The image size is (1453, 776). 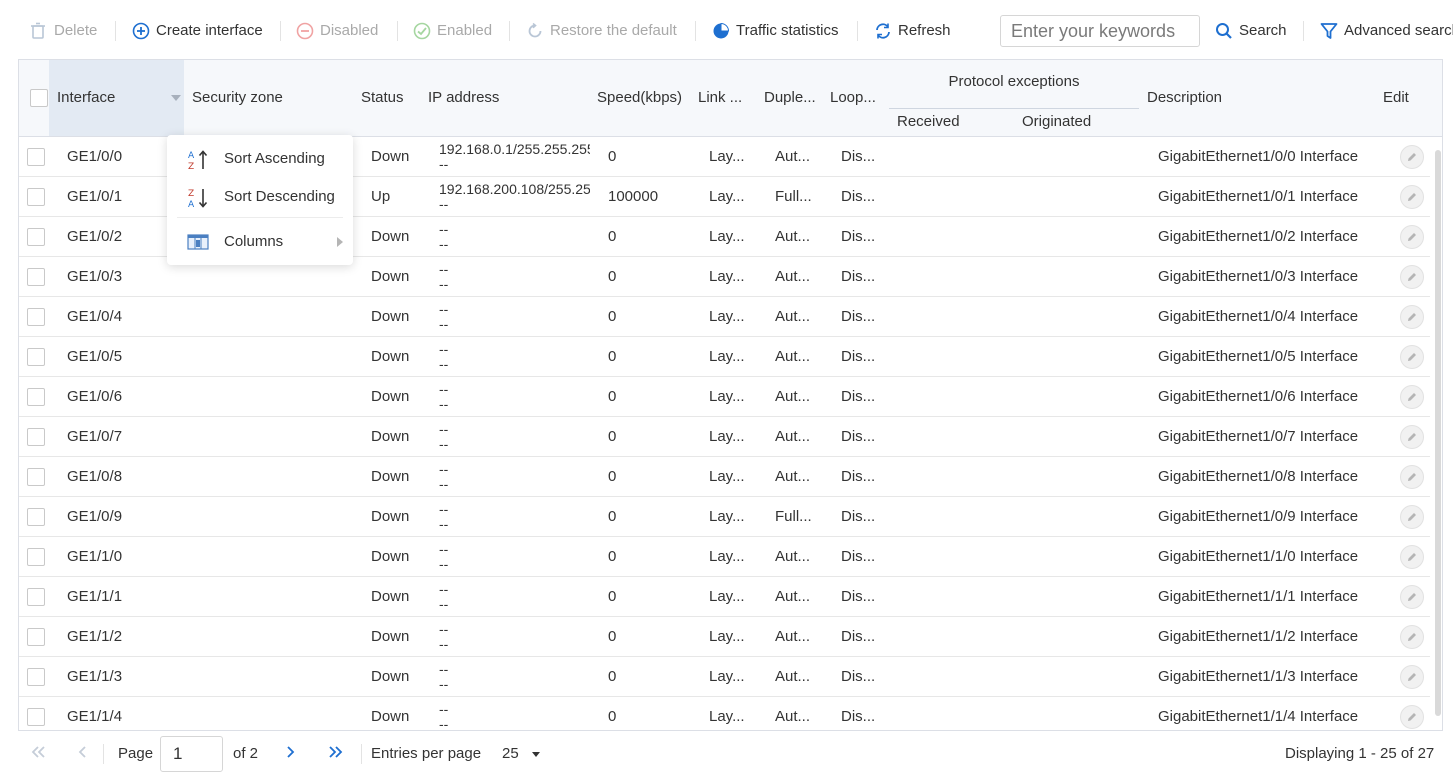 What do you see at coordinates (141, 31) in the screenshot?
I see `plus-circle-icon` at bounding box center [141, 31].